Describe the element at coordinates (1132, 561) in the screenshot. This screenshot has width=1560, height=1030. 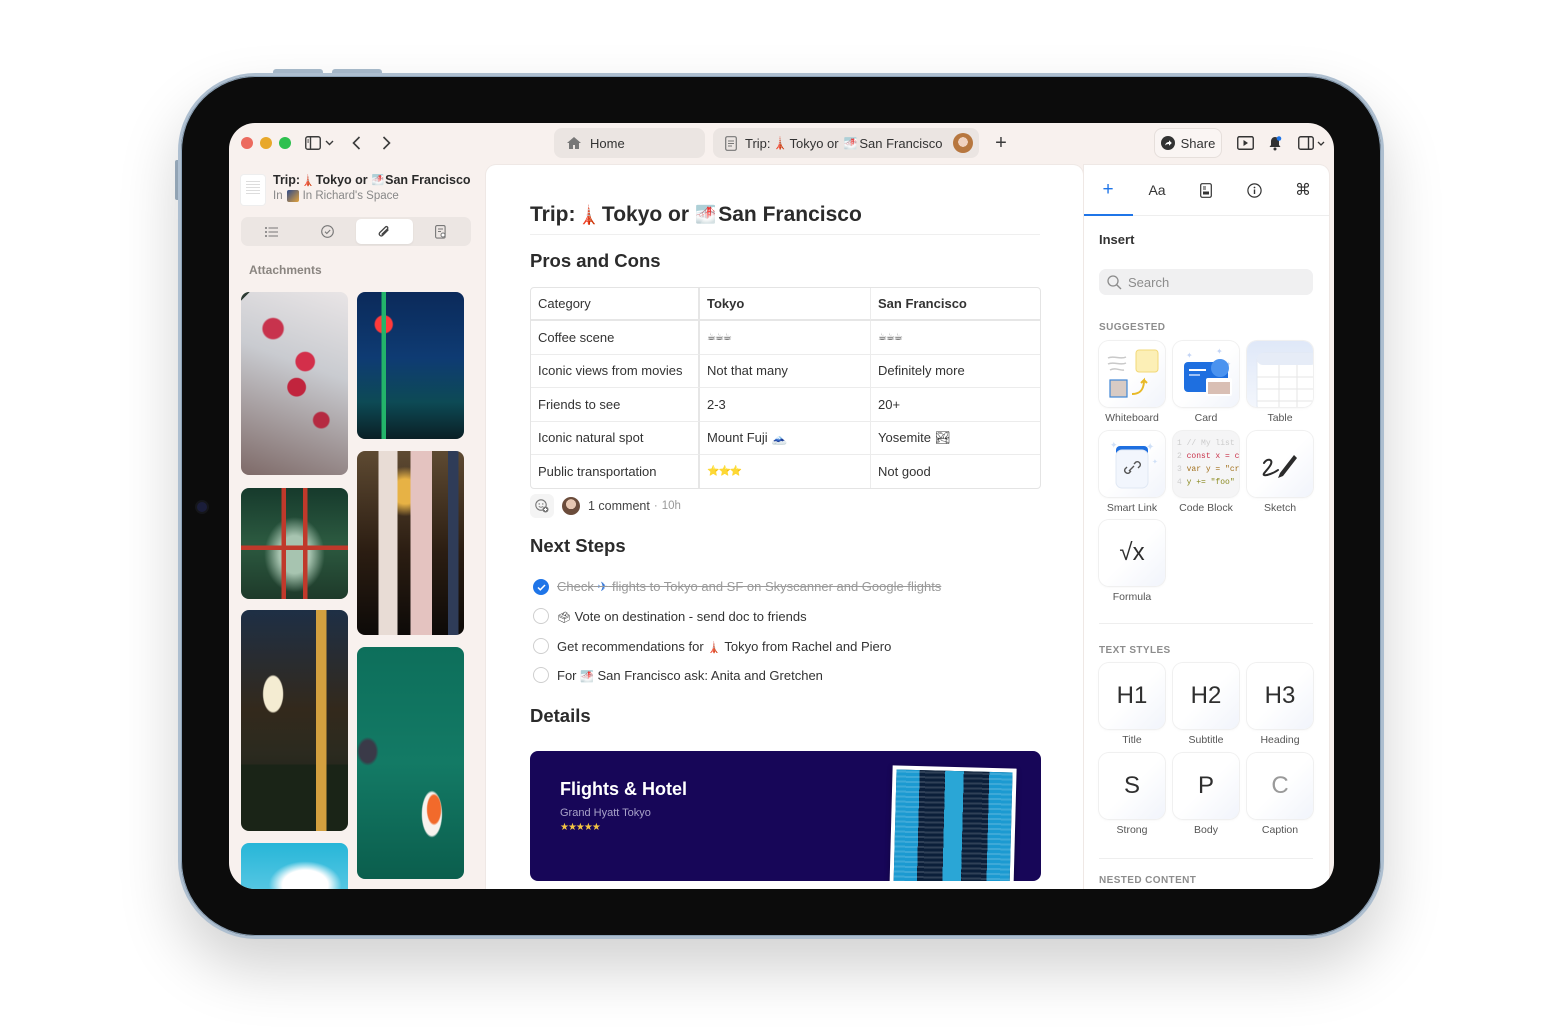
I see `insert-formula: √x Formula` at that location.